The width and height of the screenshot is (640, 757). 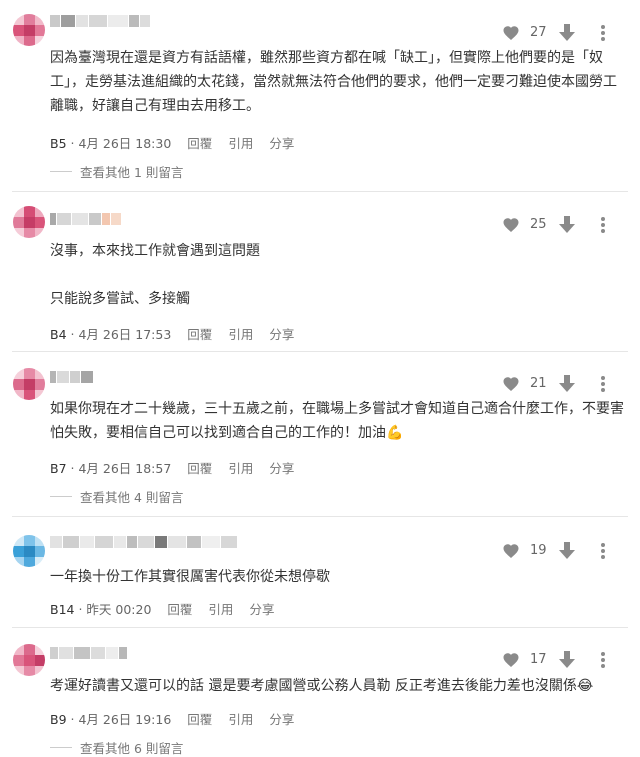 What do you see at coordinates (125, 719) in the screenshot?
I see `timestamp: 4月 26日 19:16` at bounding box center [125, 719].